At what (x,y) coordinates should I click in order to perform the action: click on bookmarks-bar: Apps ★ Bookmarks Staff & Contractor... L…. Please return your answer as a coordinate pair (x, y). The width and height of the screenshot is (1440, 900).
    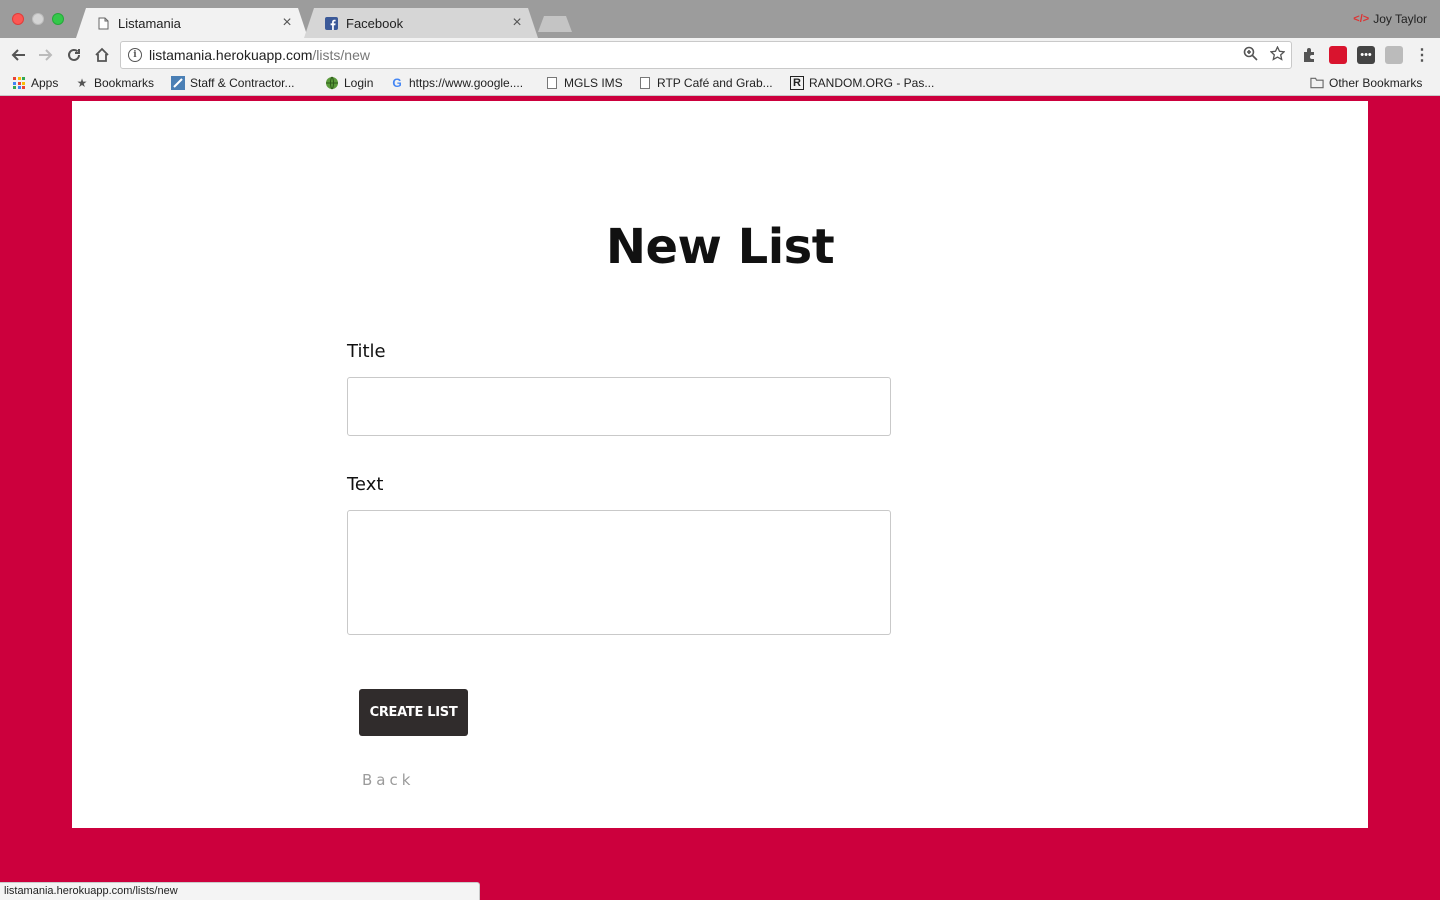
    Looking at the image, I should click on (720, 84).